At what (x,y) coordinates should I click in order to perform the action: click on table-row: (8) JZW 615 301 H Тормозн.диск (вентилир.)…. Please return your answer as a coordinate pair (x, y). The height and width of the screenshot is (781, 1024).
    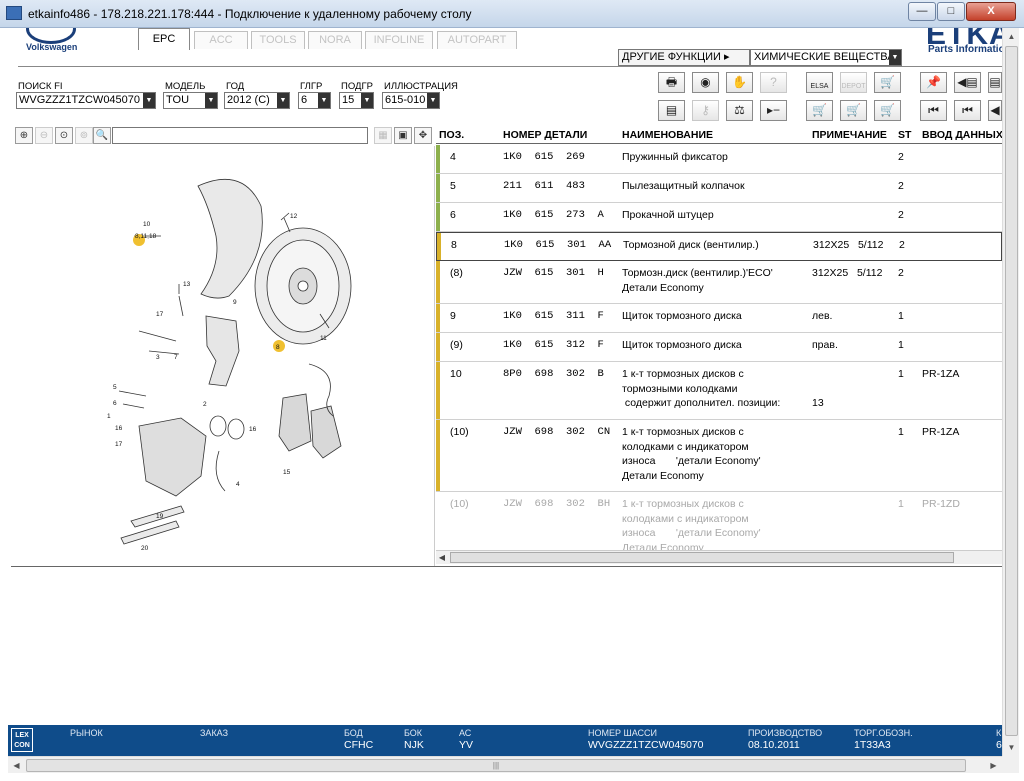
    Looking at the image, I should click on (719, 282).